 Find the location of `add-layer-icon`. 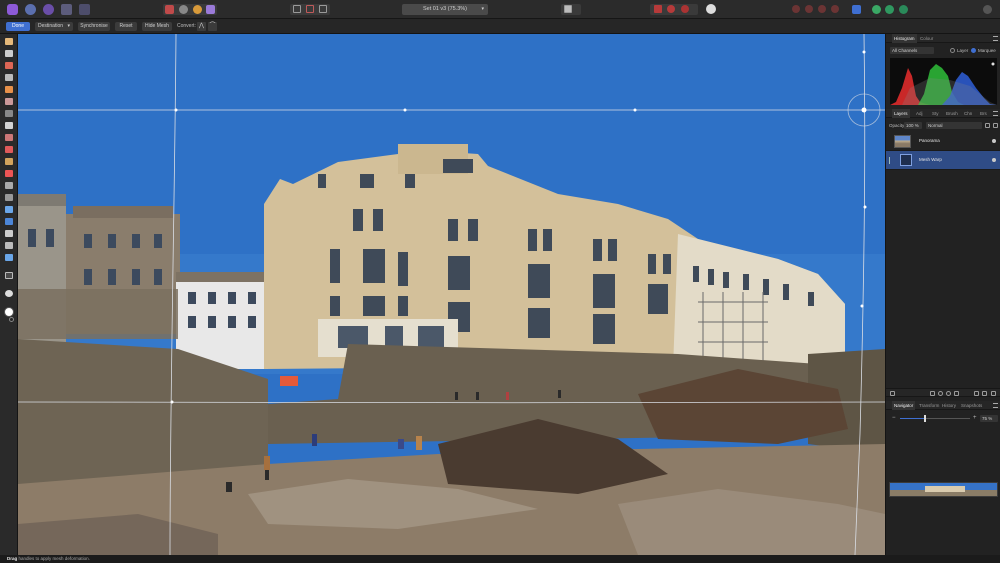

add-layer-icon is located at coordinates (984, 393).